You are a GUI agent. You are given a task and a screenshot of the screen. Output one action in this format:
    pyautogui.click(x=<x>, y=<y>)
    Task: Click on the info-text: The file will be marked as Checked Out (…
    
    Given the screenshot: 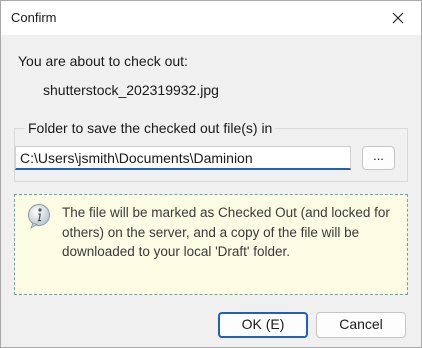 What is the action you would take?
    pyautogui.click(x=226, y=232)
    